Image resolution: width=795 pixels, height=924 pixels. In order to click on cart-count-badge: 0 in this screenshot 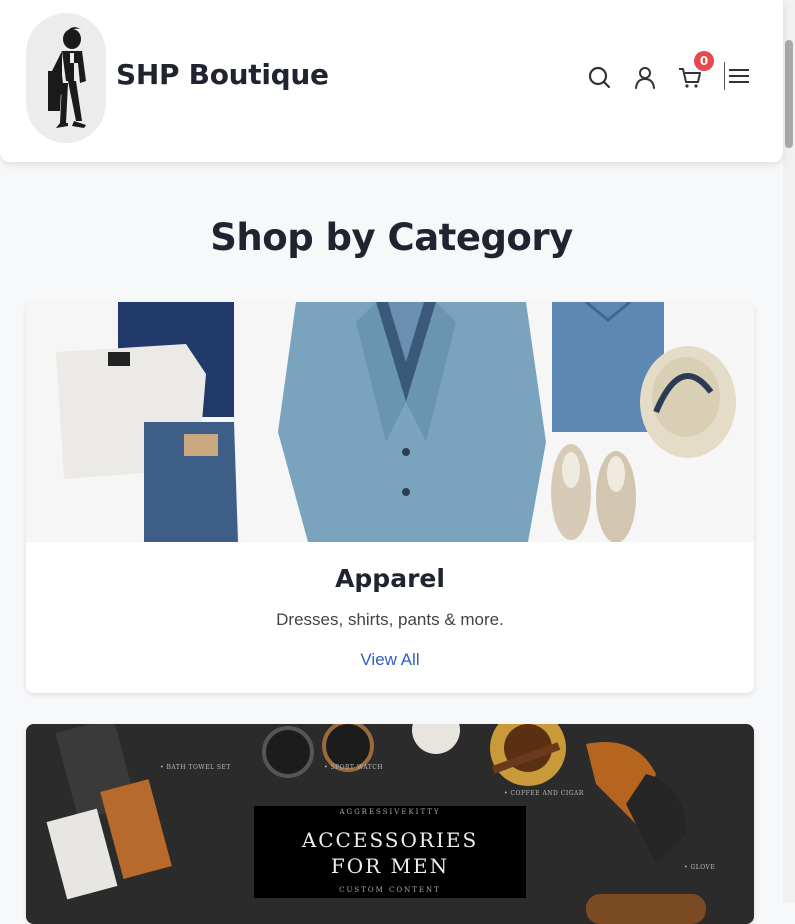, I will do `click(704, 61)`.